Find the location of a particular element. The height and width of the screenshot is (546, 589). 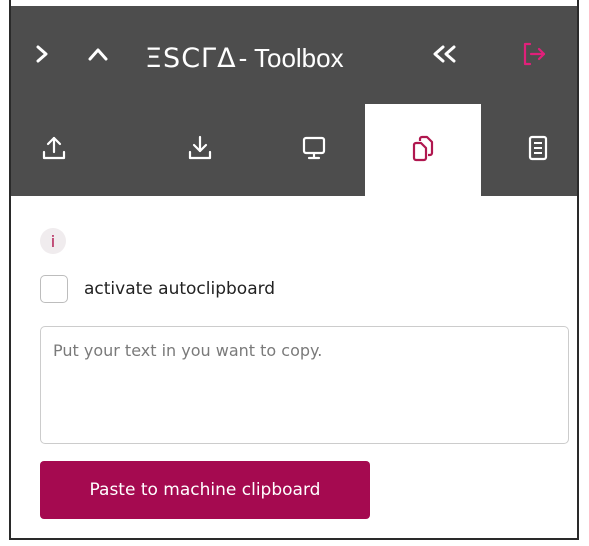

brand: ΞSCΓΔ - Toolbox is located at coordinates (244, 58).